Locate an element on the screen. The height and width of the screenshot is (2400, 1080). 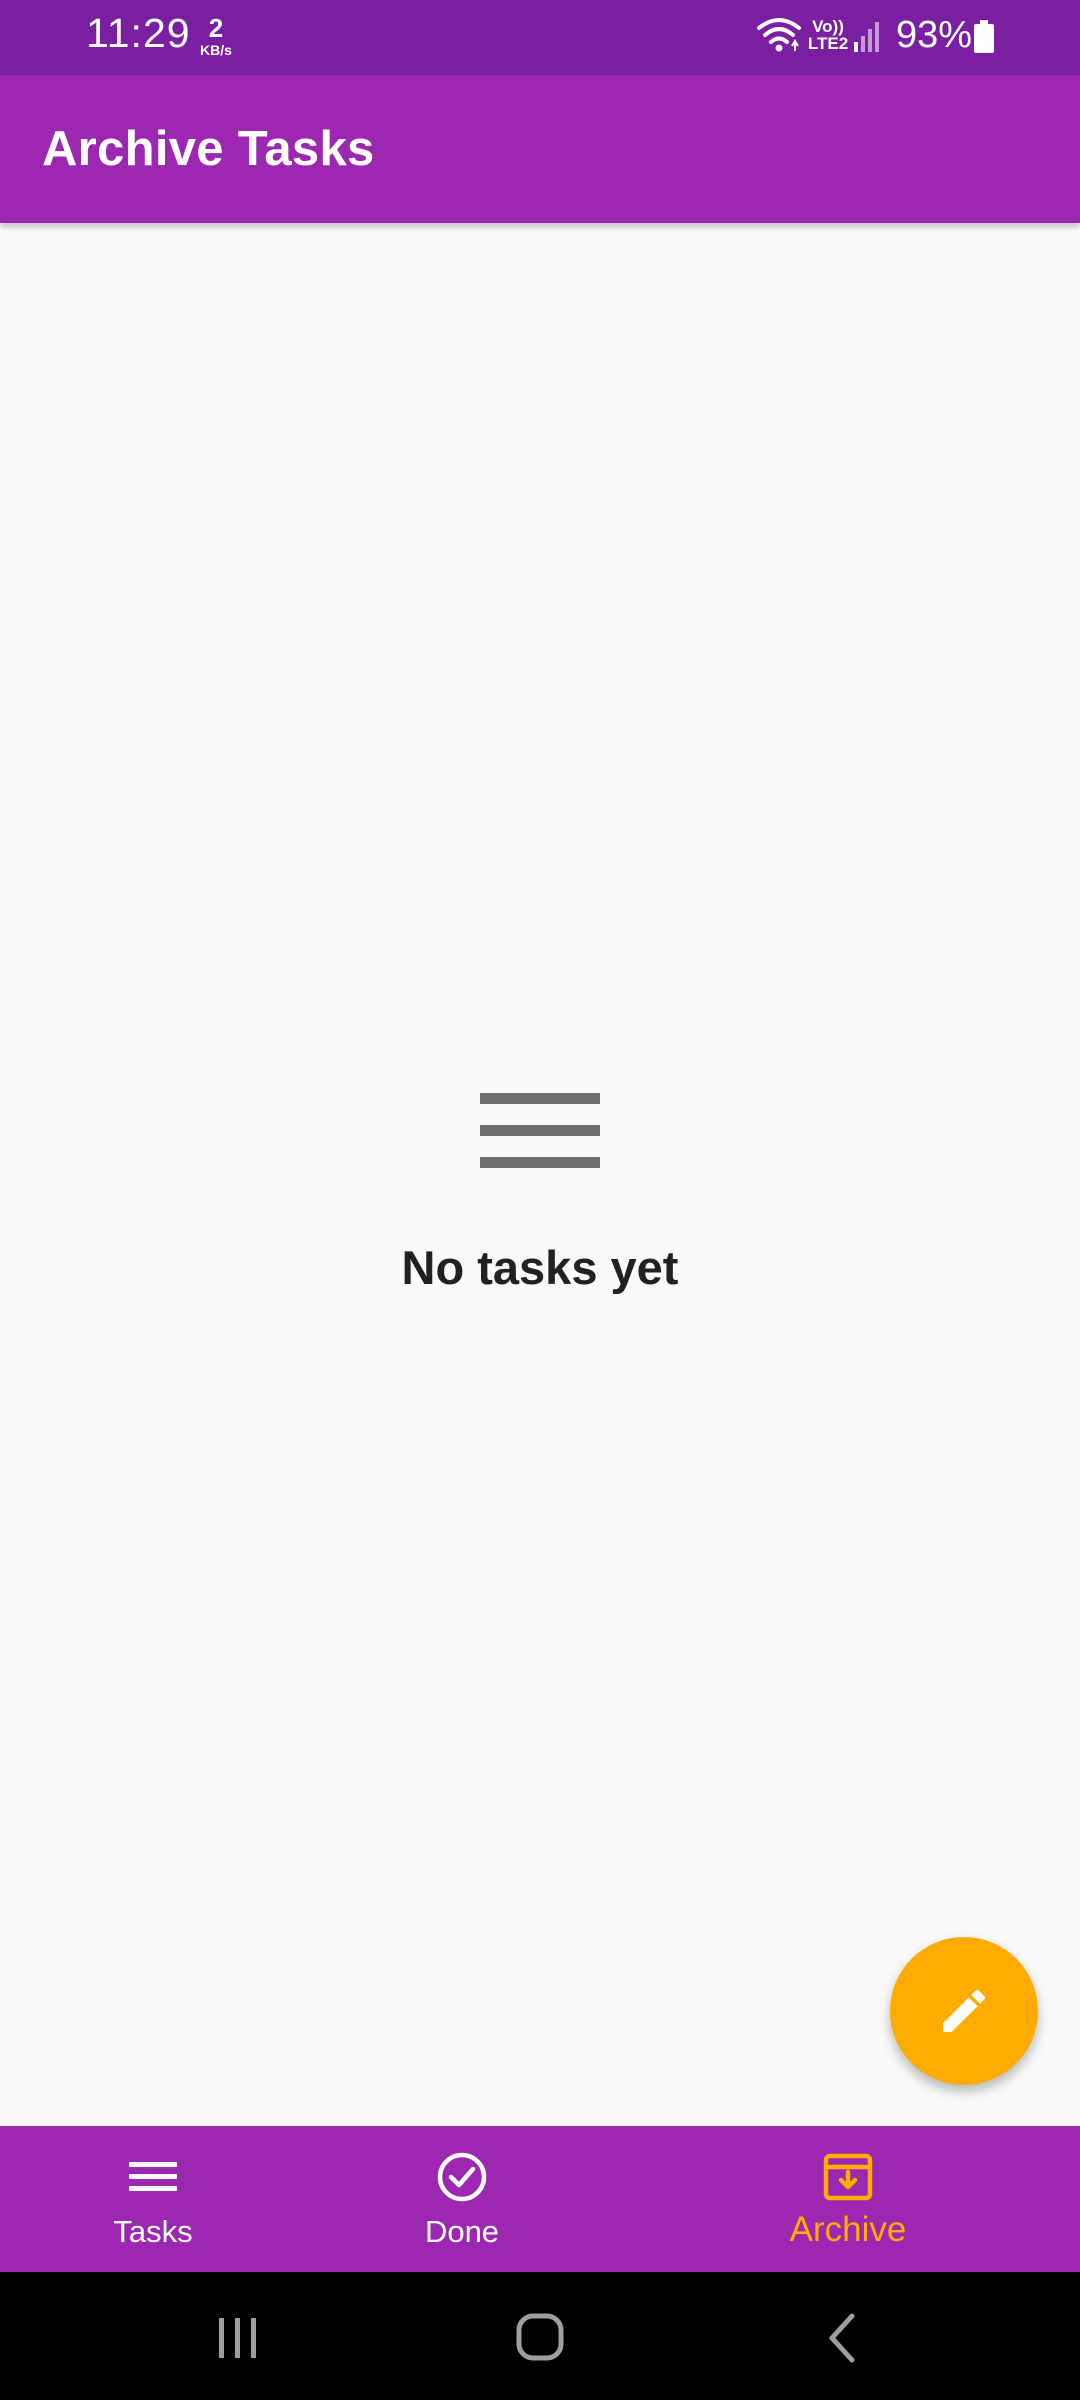
signal-icon is located at coordinates (866, 37).